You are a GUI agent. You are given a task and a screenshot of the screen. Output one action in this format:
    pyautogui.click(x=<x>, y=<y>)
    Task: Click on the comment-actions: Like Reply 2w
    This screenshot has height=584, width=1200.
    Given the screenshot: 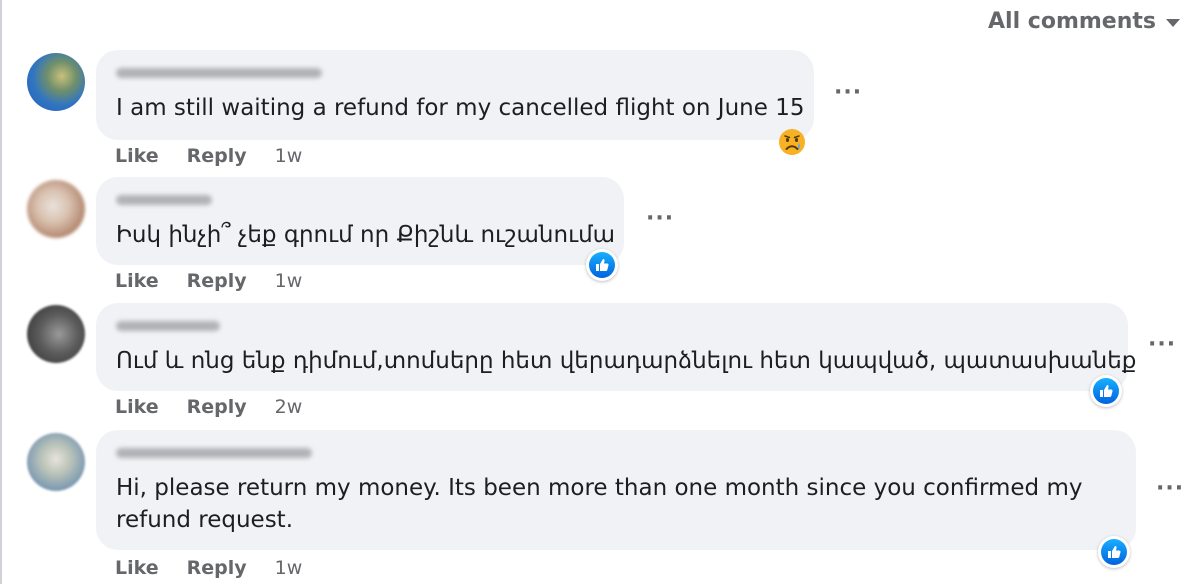 What is the action you would take?
    pyautogui.click(x=208, y=407)
    